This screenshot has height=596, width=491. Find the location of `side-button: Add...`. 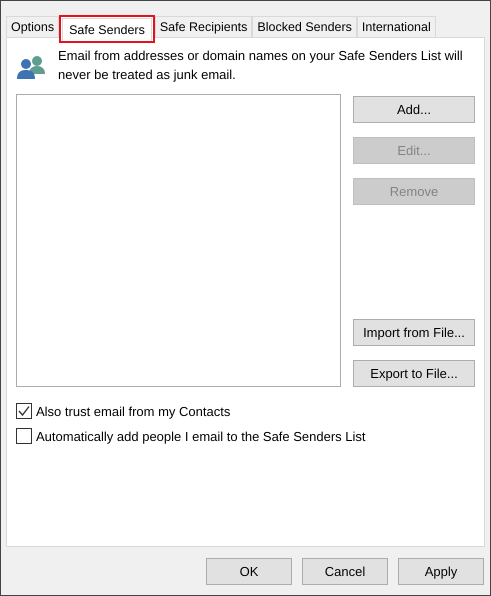

side-button: Add... is located at coordinates (414, 109).